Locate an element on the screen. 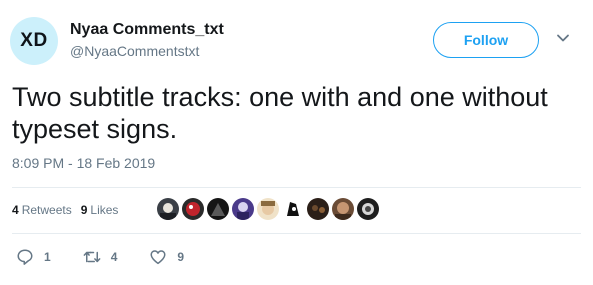 This screenshot has width=593, height=285. retweets-count: 4 is located at coordinates (15, 210).